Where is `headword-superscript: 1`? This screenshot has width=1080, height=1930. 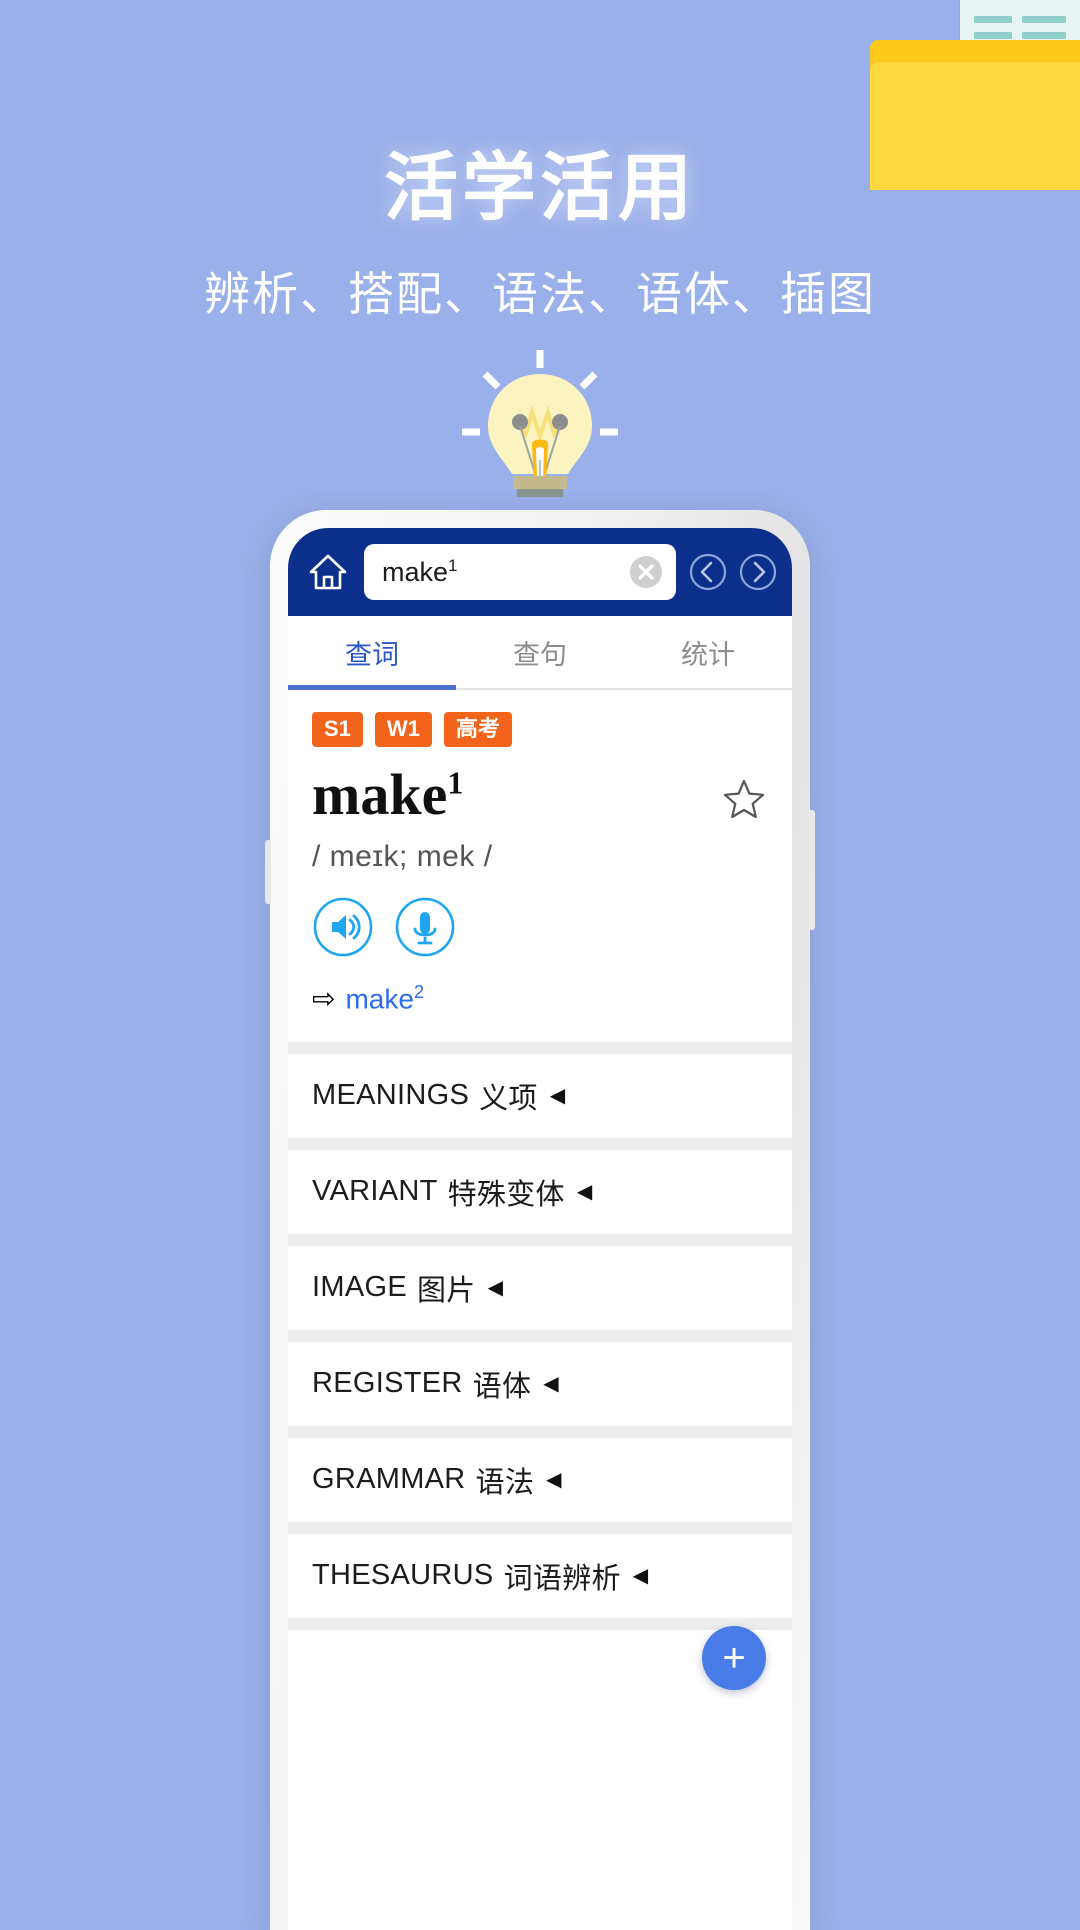 headword-superscript: 1 is located at coordinates (455, 782).